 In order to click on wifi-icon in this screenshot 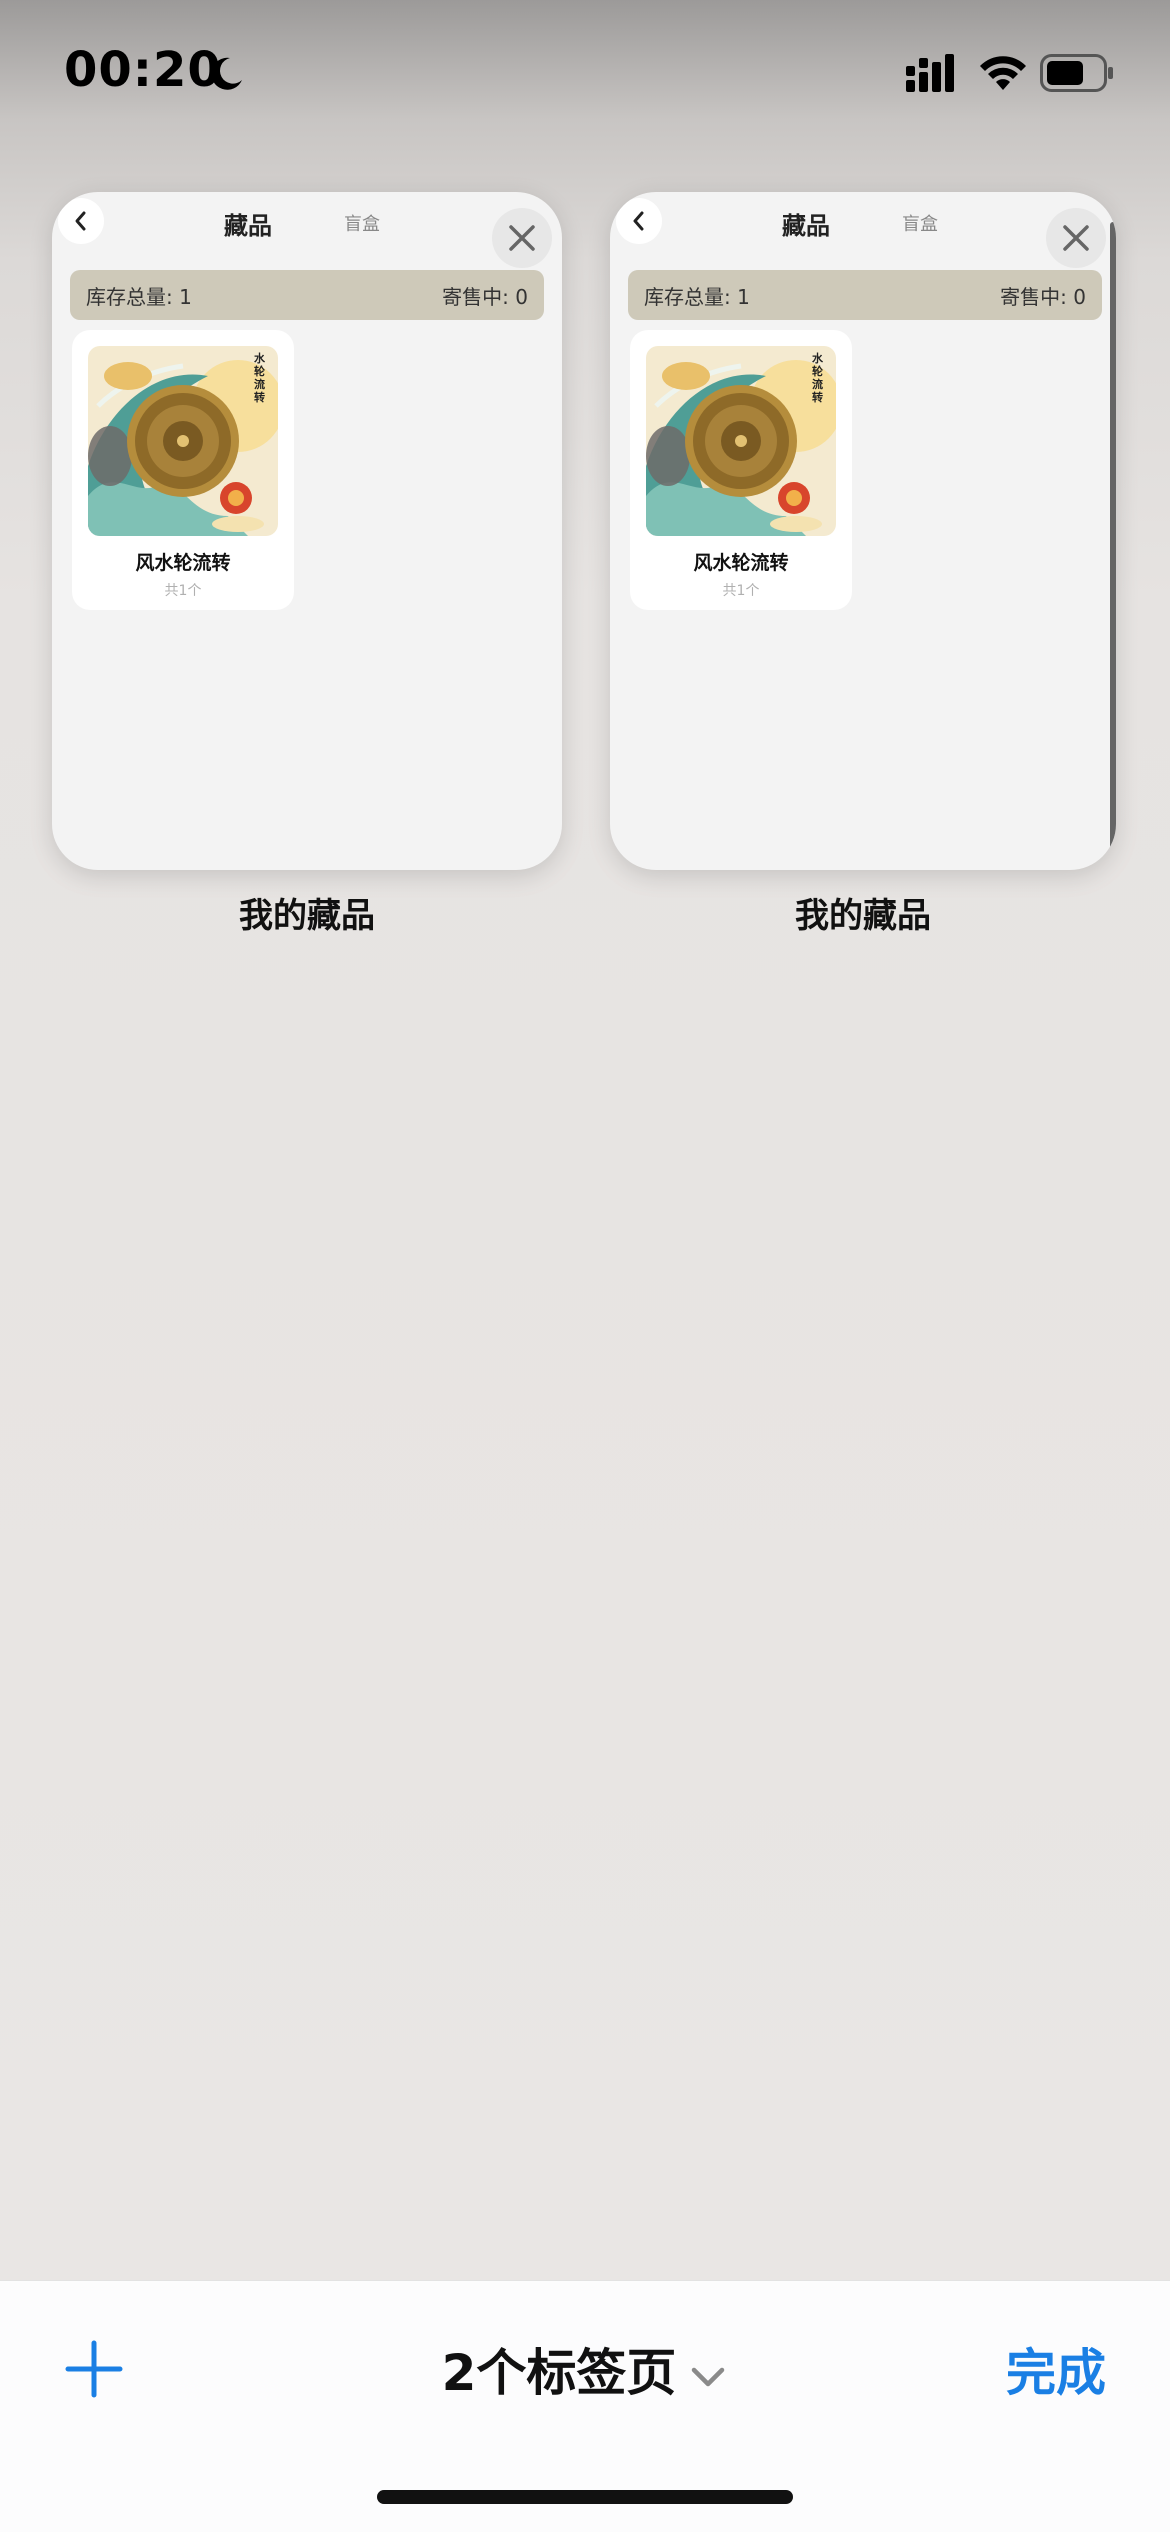, I will do `click(1003, 73)`.